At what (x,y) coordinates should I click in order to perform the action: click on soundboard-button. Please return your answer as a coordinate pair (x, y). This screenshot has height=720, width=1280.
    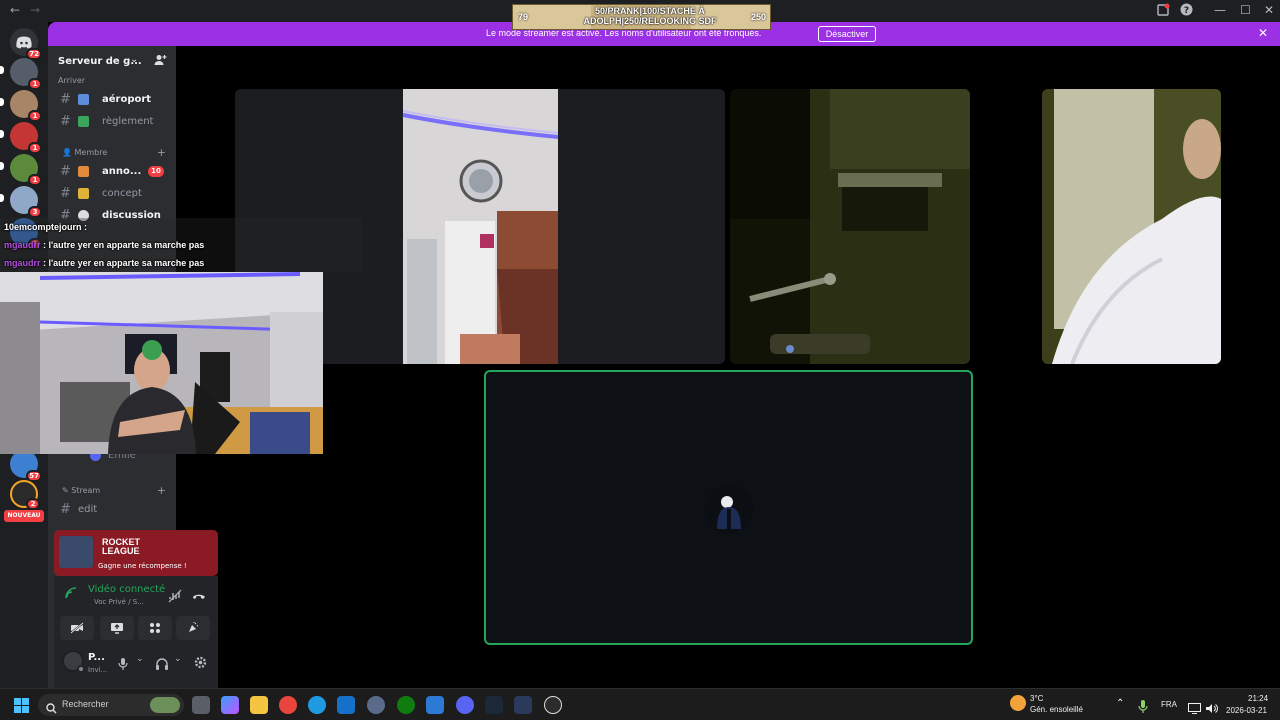
    Looking at the image, I should click on (193, 628).